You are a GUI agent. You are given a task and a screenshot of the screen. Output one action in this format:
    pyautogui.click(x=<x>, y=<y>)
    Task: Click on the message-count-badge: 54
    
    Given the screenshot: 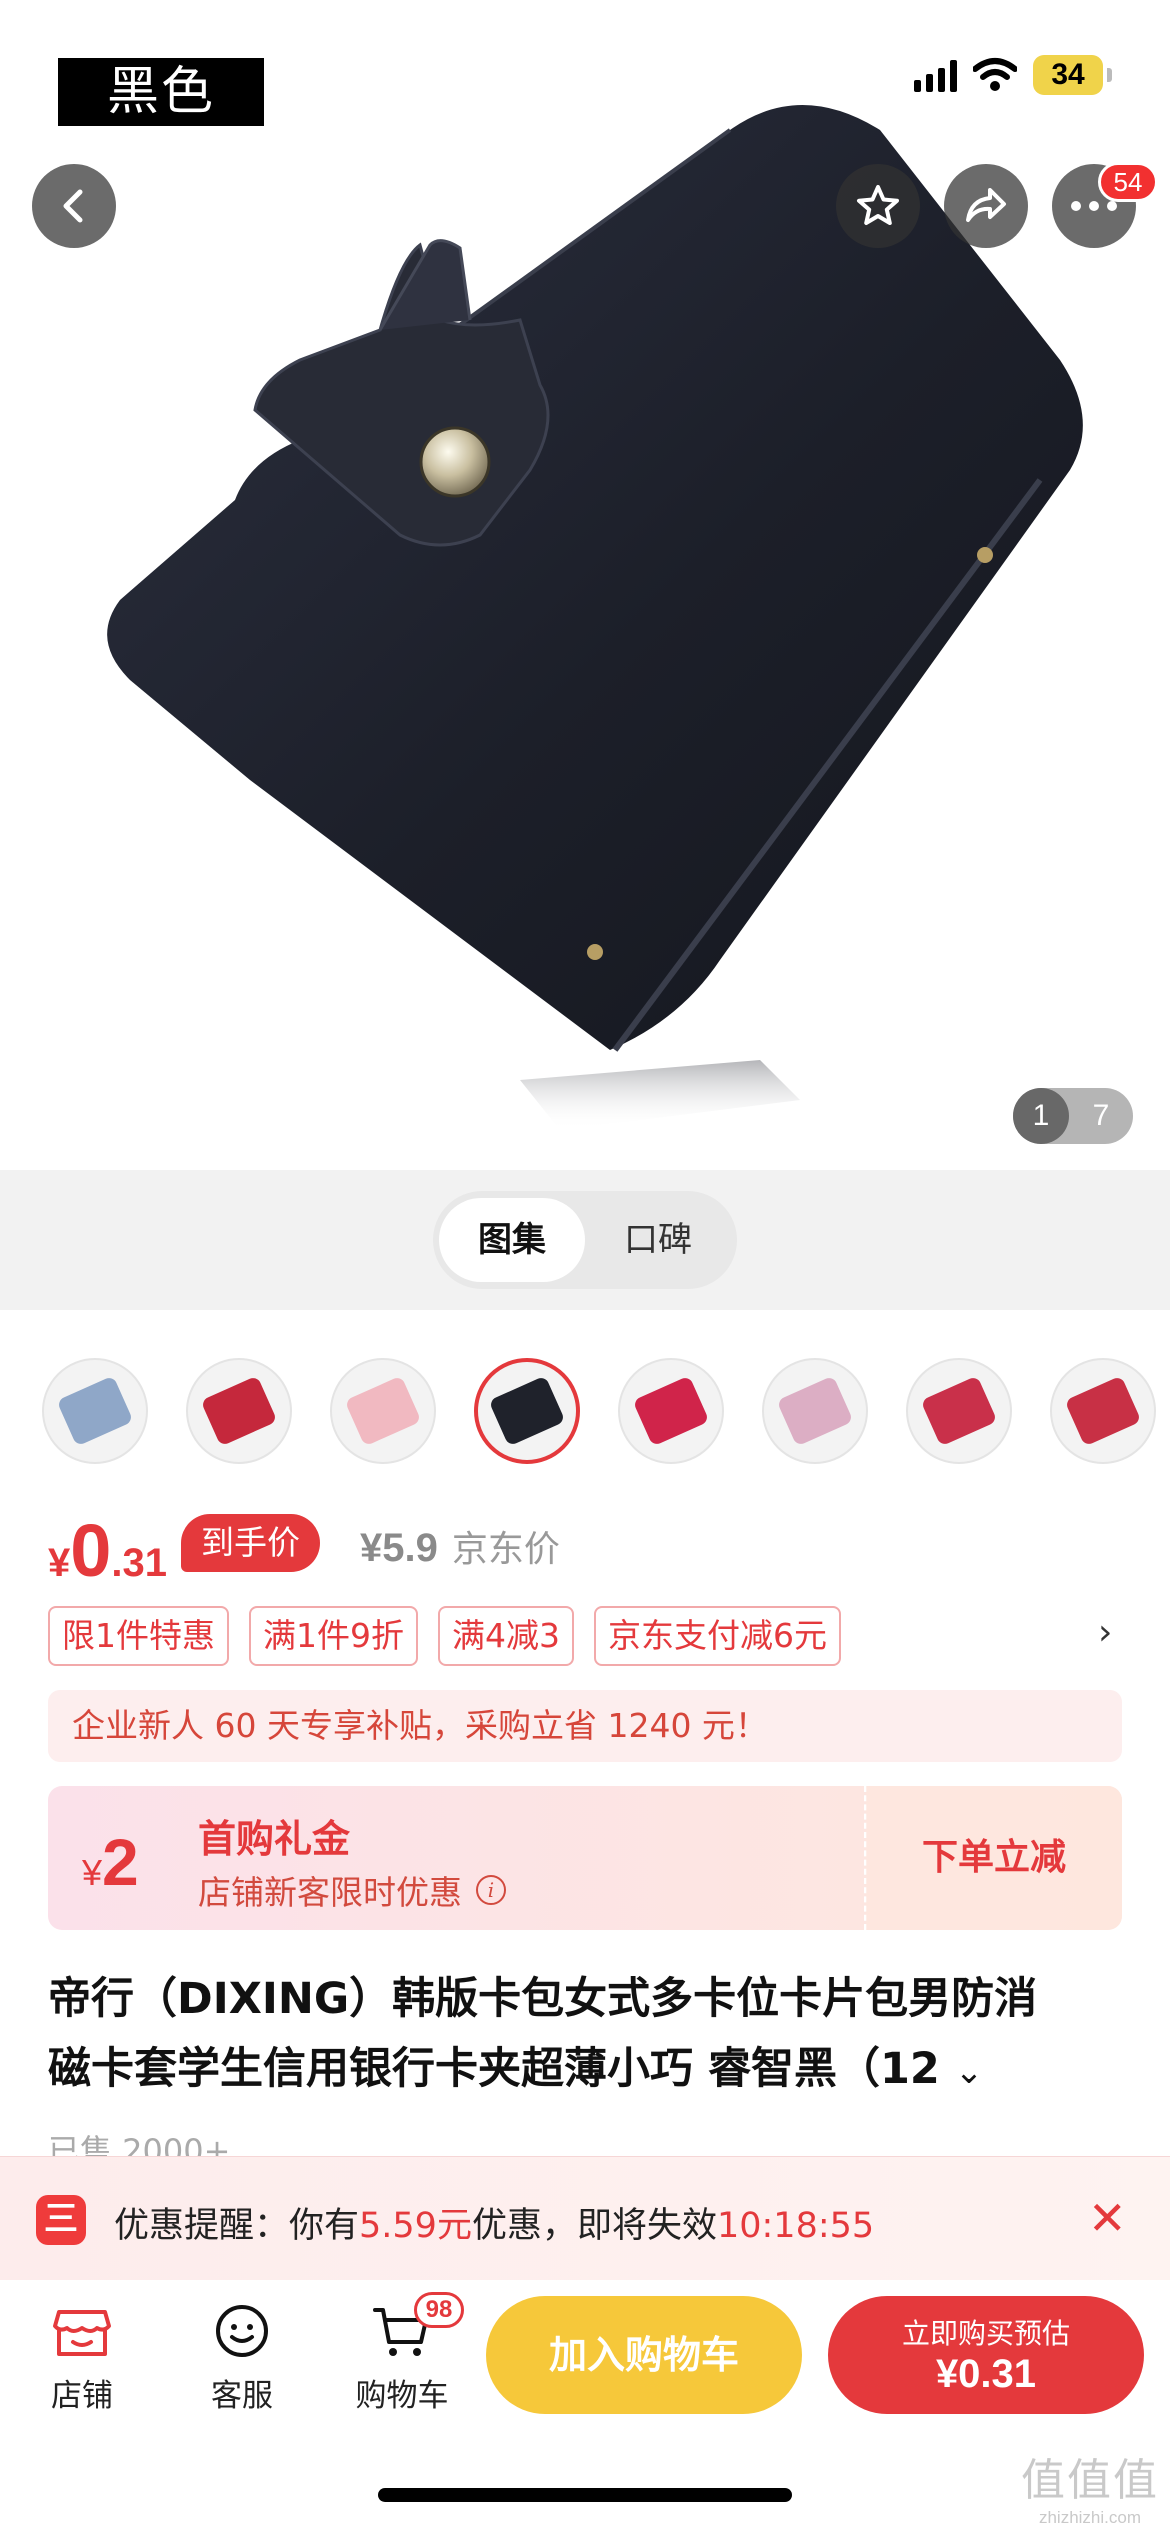 What is the action you would take?
    pyautogui.click(x=1128, y=182)
    